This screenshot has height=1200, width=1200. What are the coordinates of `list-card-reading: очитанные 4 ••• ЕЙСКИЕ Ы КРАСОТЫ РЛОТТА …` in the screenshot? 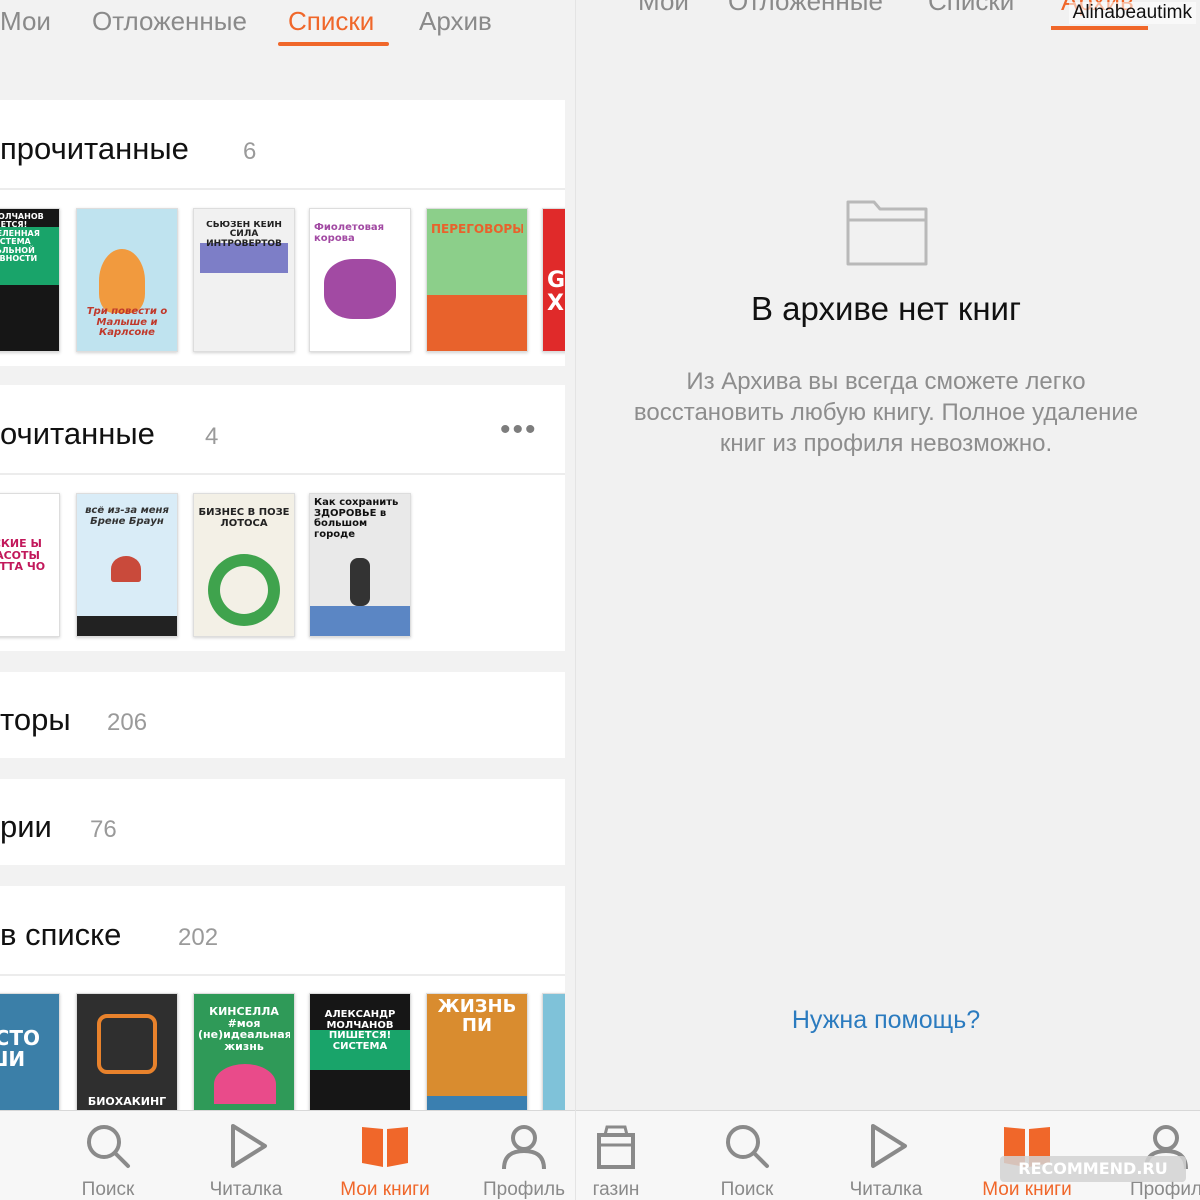 It's located at (282, 518).